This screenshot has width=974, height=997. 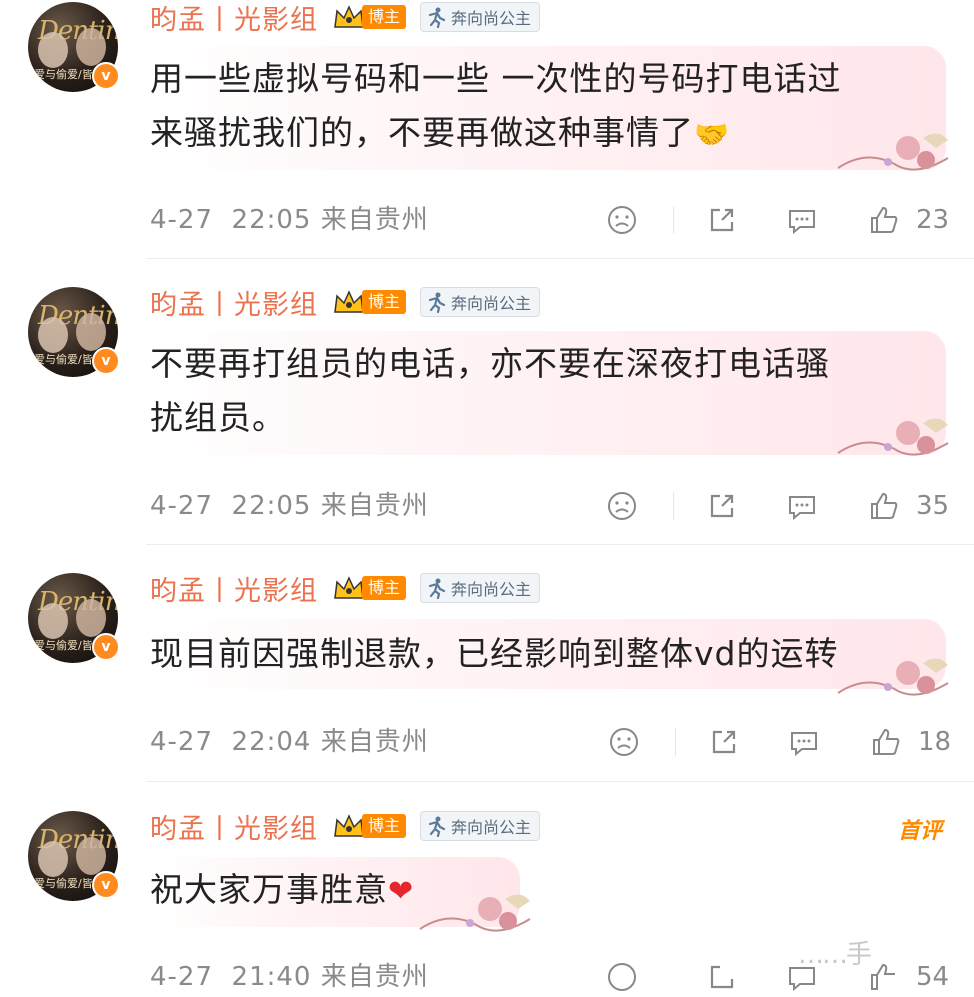 I want to click on comment-text-line: 不要再打组员的电话，亦不要在深夜打电话骚, so click(x=490, y=363).